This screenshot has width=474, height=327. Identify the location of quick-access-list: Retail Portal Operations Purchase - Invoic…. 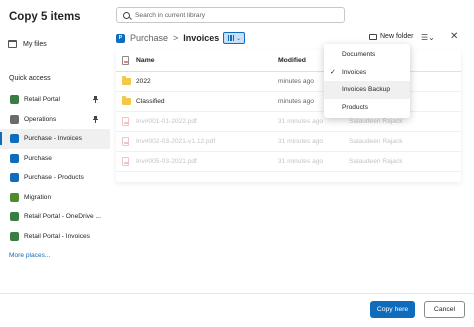
(55, 168).